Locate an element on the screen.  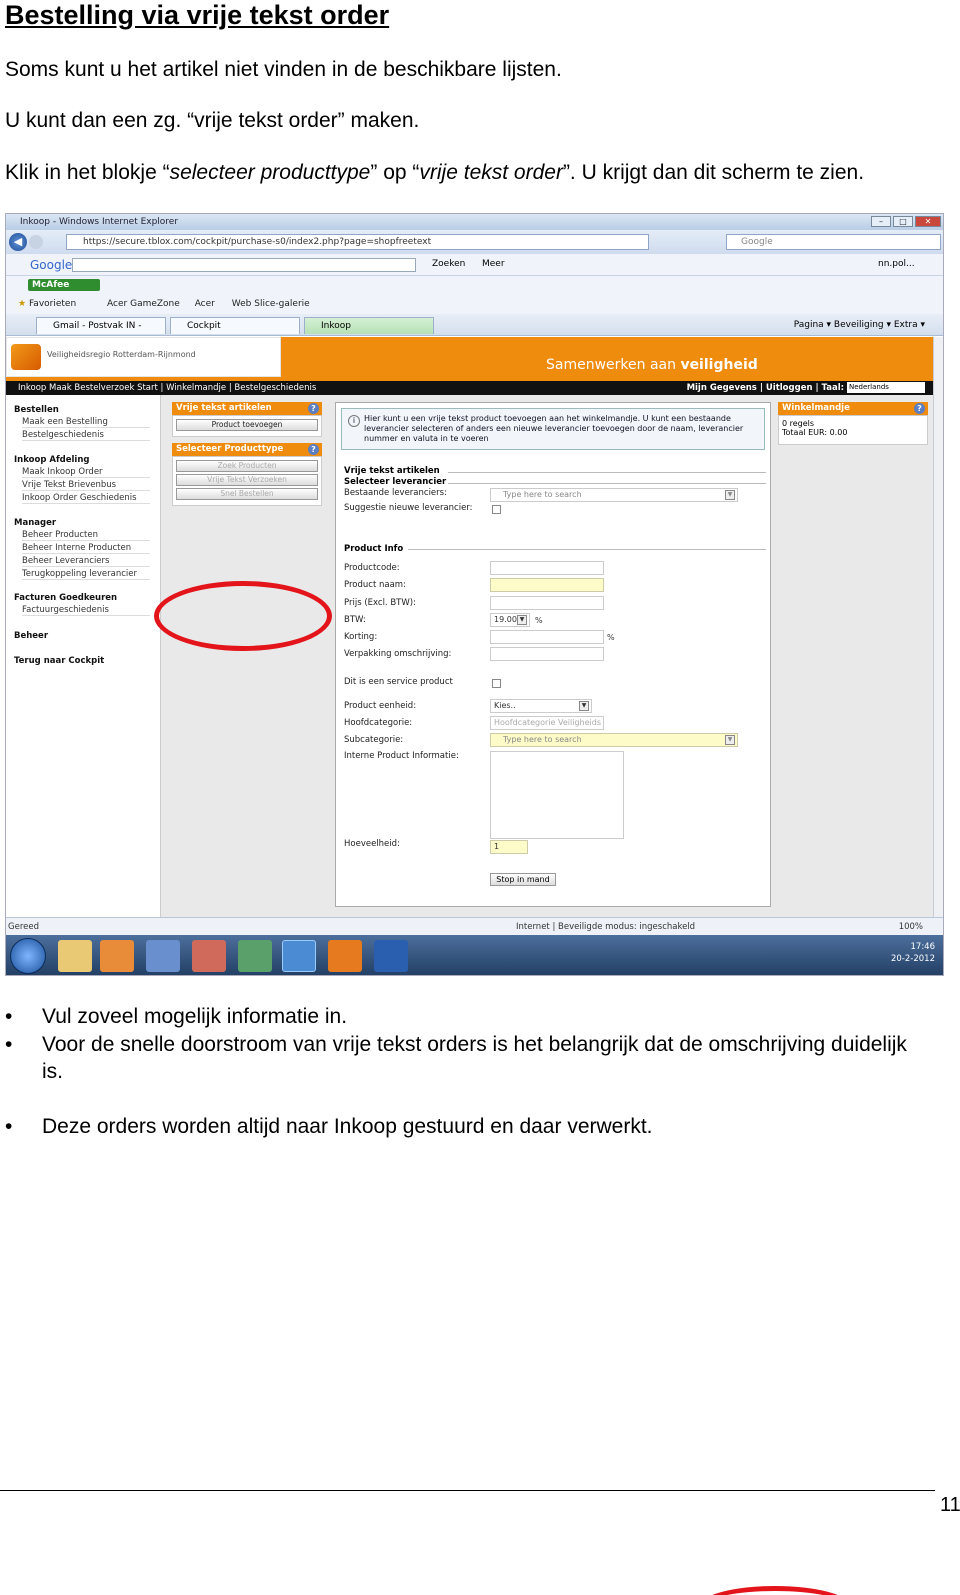
account-links-text: Mijn Gegevens | Uitloggen | Taal: is located at coordinates (765, 388).